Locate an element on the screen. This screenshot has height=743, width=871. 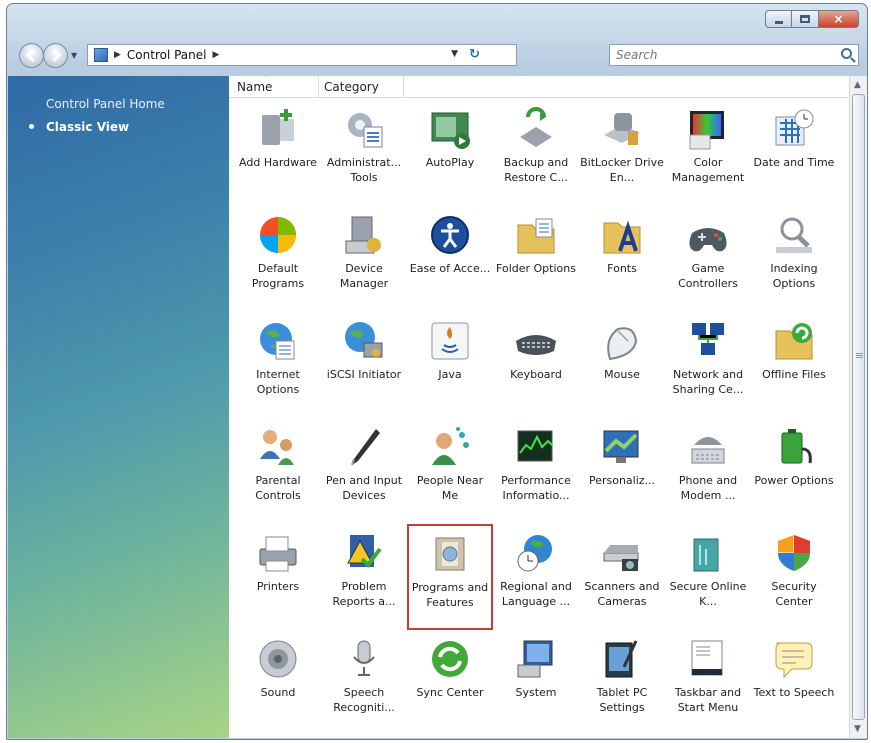
forward-arrow-icon is located at coordinates (56, 55).